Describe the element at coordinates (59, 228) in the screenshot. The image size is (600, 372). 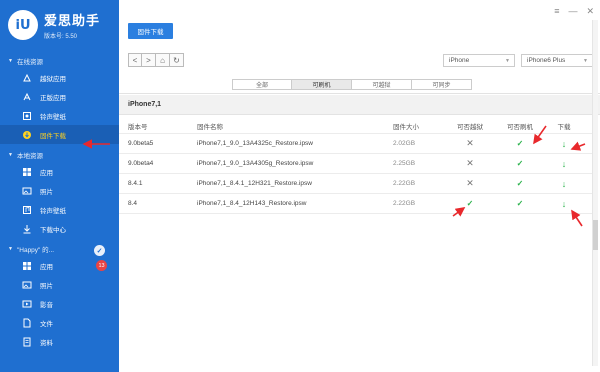
I see `sidebar-item: 下载中心` at that location.